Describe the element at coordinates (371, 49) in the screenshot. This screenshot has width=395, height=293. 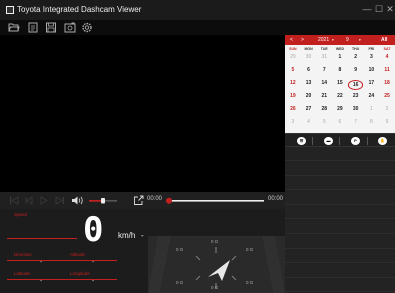
I see `weekday-header: FRI` at that location.